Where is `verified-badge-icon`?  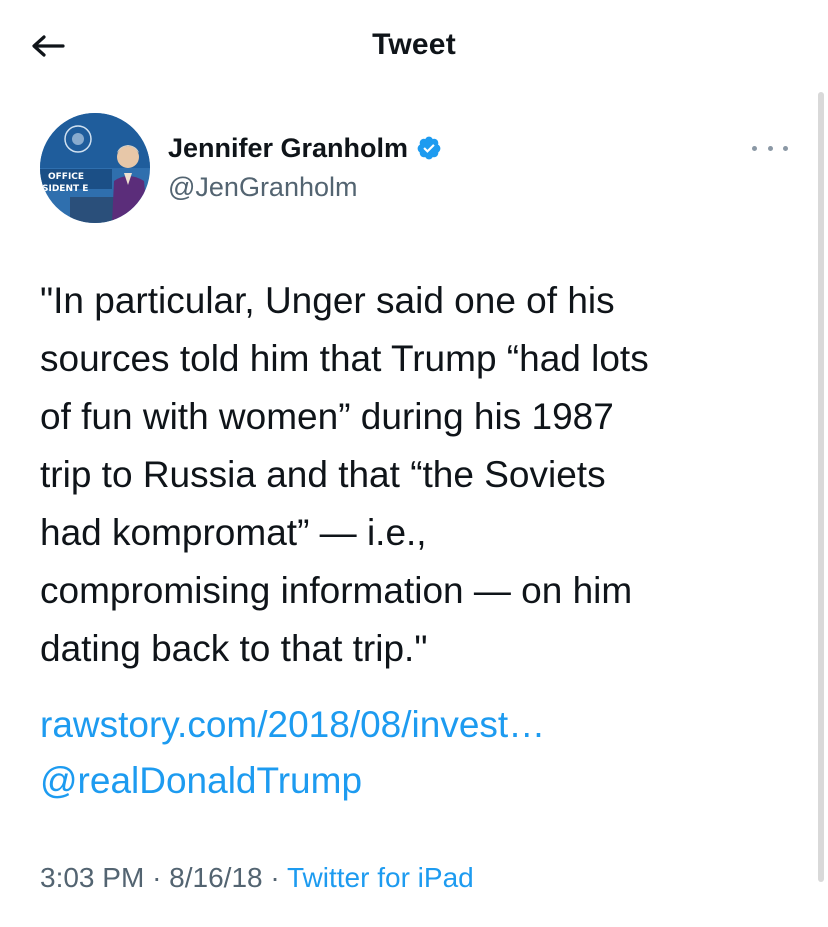 verified-badge-icon is located at coordinates (429, 148).